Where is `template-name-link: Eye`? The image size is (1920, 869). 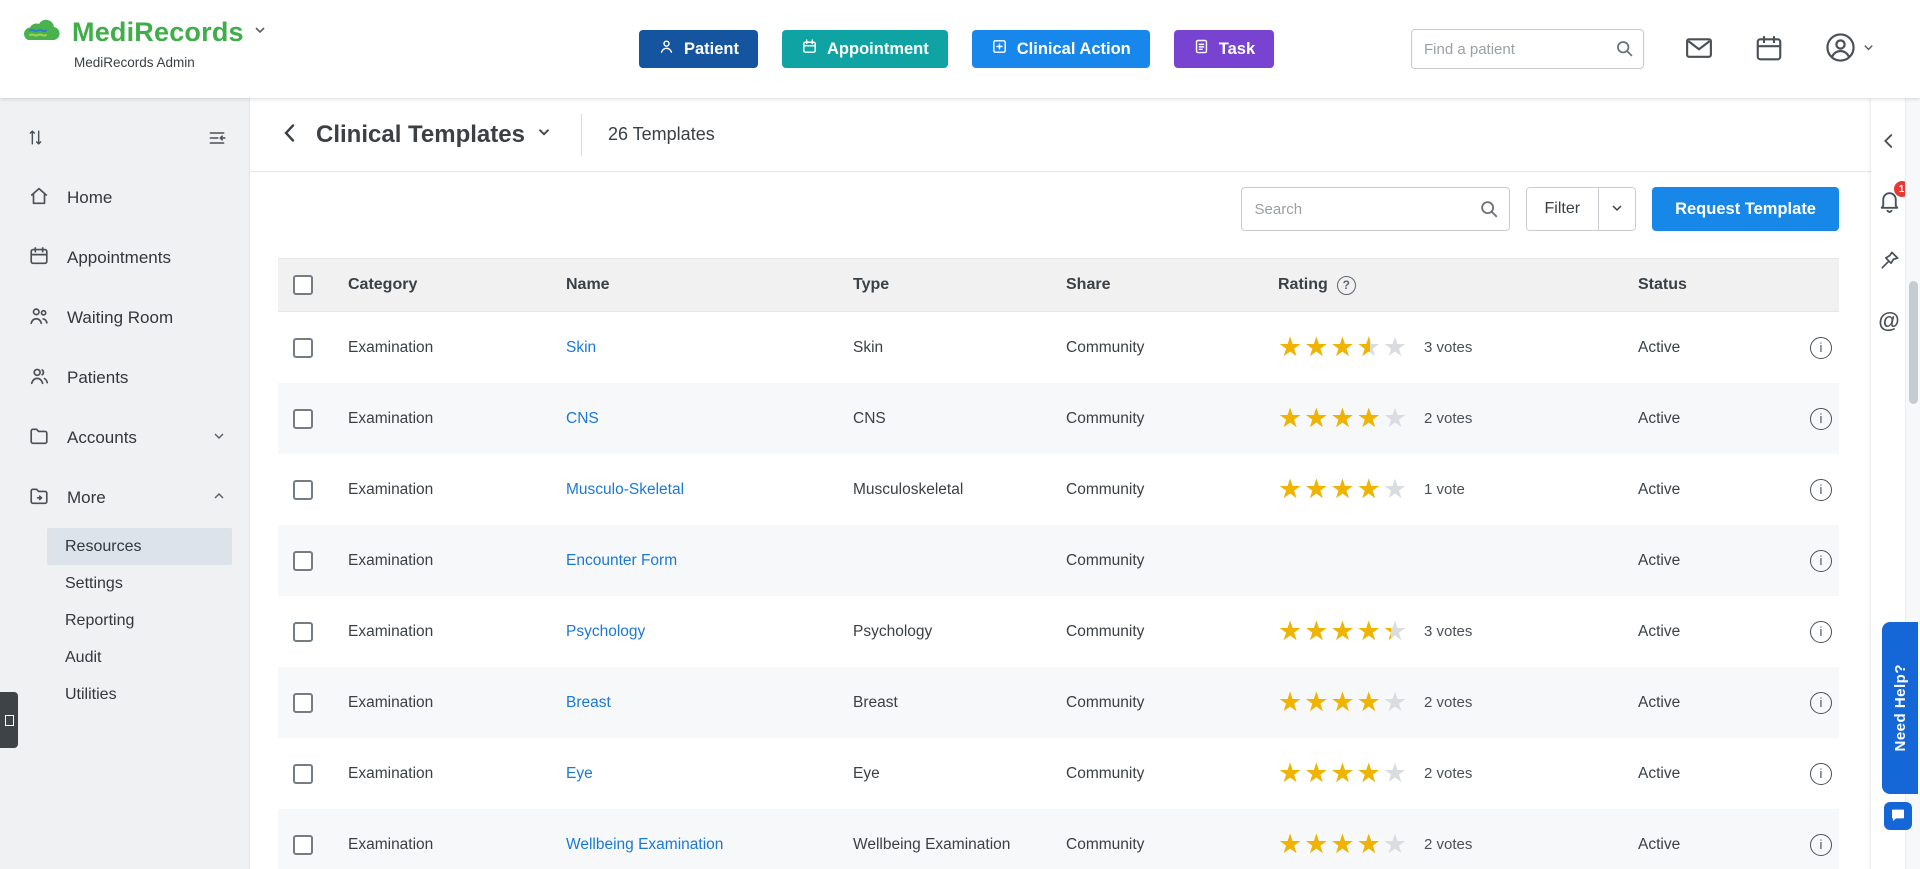
template-name-link: Eye is located at coordinates (579, 774).